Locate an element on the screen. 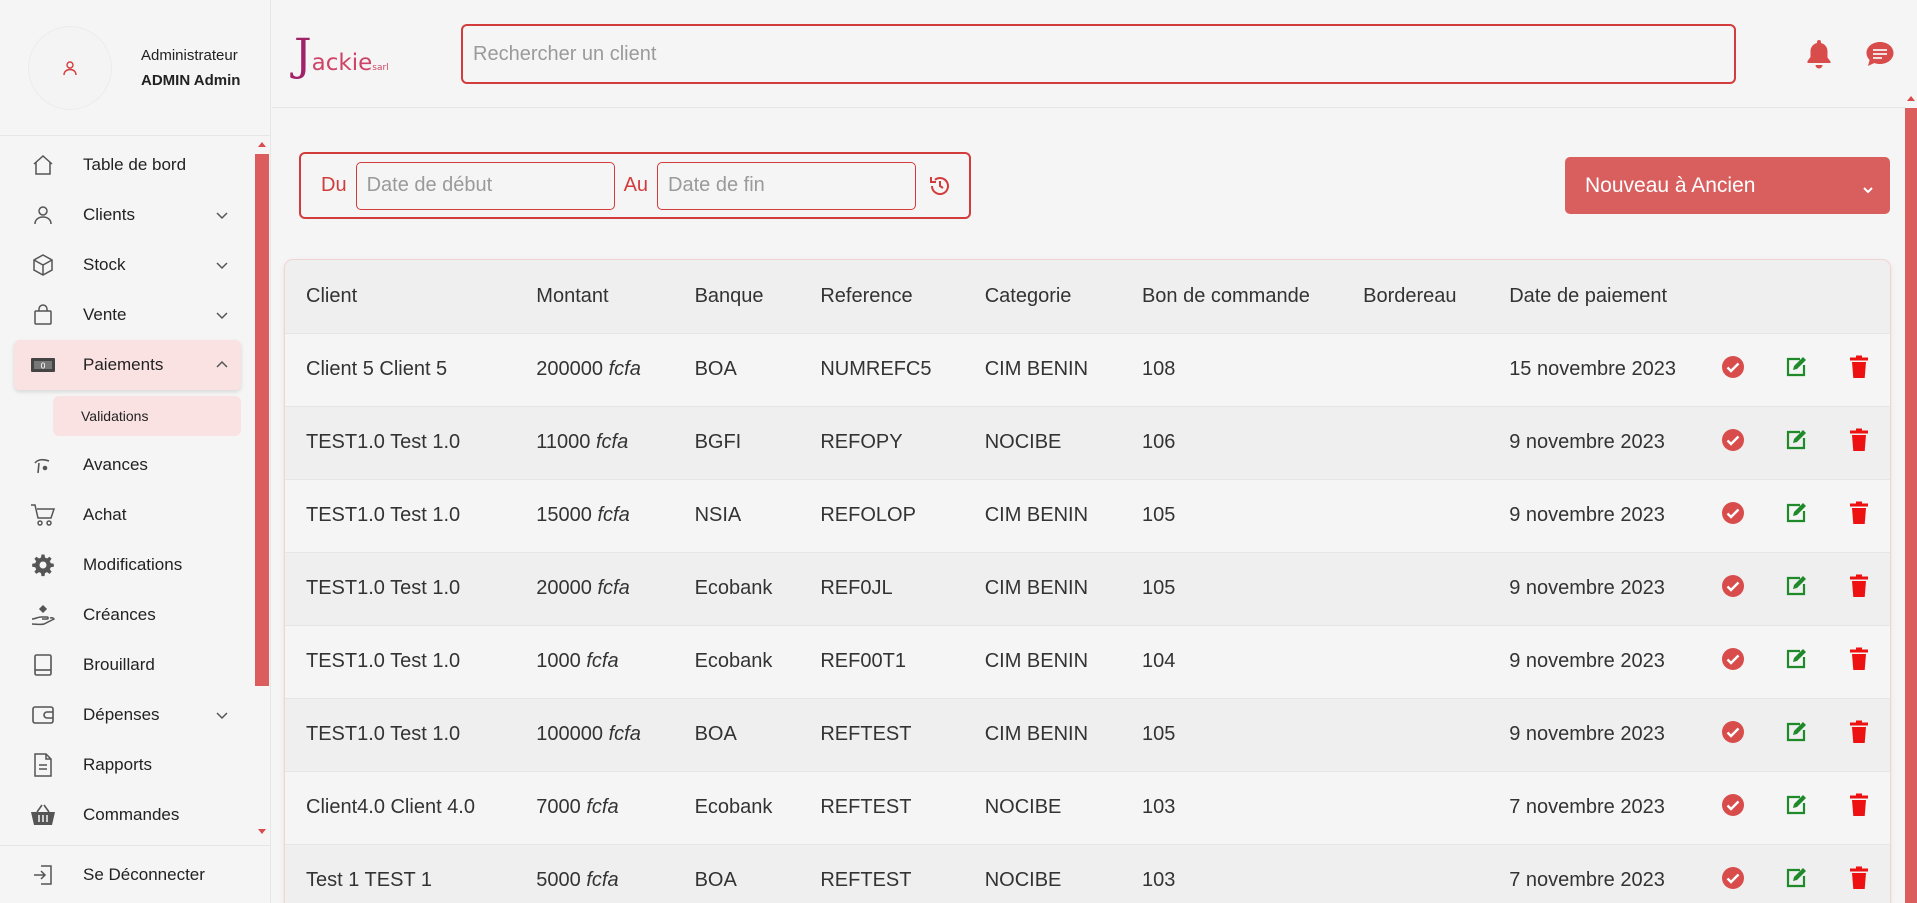 The image size is (1917, 903). cell-banque: BOA is located at coordinates (736, 873).